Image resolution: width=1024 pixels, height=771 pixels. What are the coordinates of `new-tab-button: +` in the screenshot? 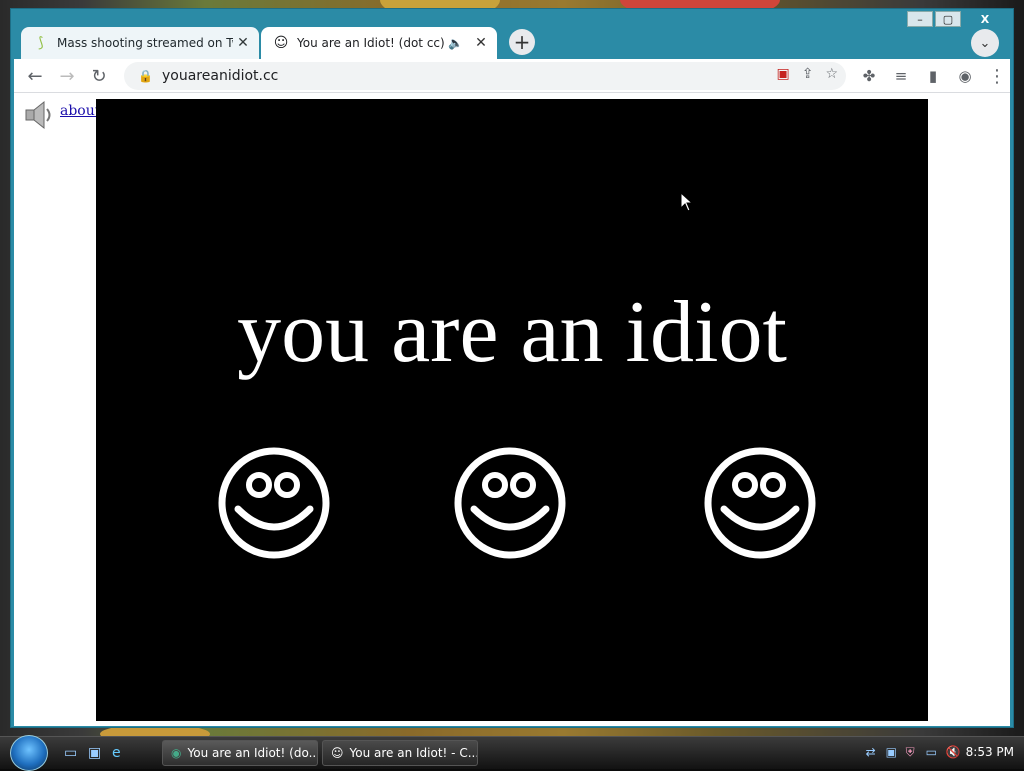 It's located at (522, 42).